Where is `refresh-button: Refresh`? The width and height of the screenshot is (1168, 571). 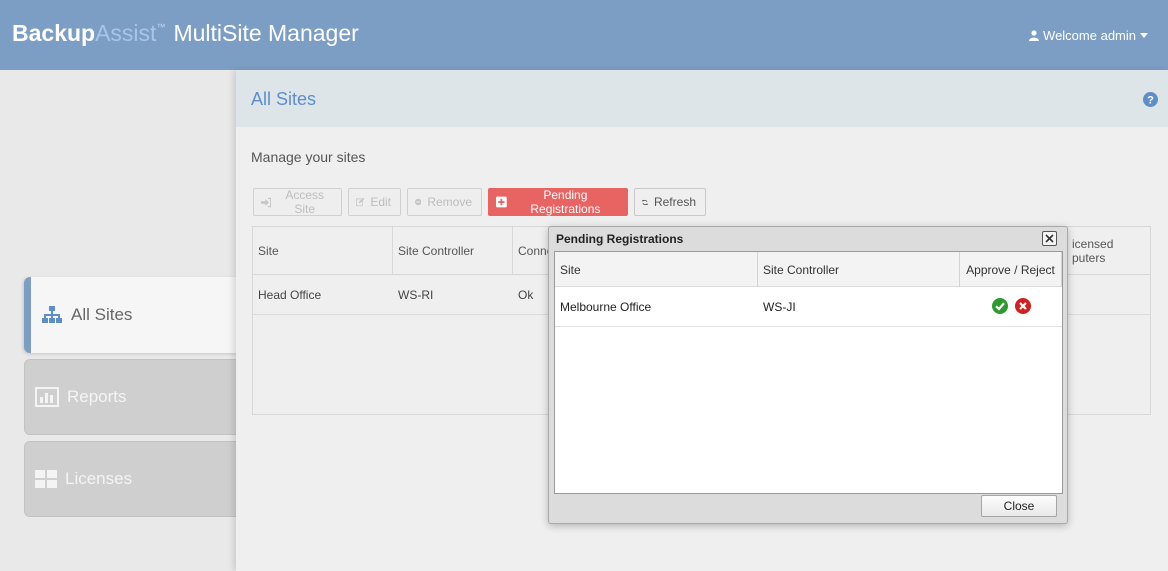 refresh-button: Refresh is located at coordinates (670, 202).